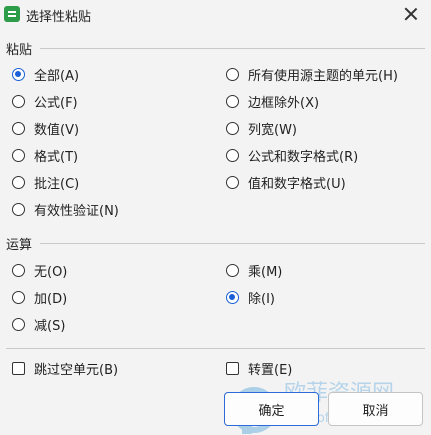 Image resolution: width=431 pixels, height=435 pixels. What do you see at coordinates (261, 299) in the screenshot?
I see `radio-label: 除(I)` at bounding box center [261, 299].